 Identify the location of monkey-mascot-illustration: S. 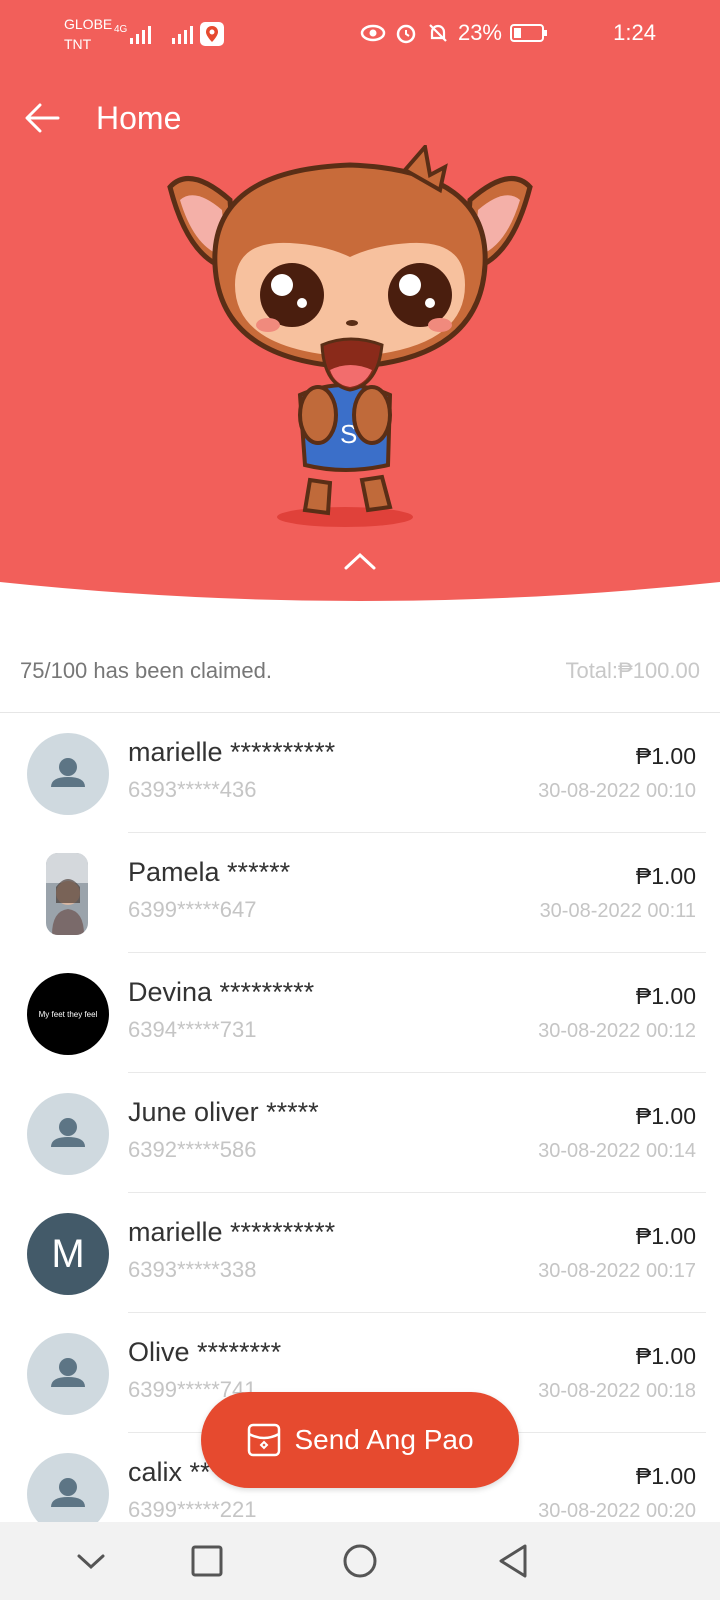
(350, 336).